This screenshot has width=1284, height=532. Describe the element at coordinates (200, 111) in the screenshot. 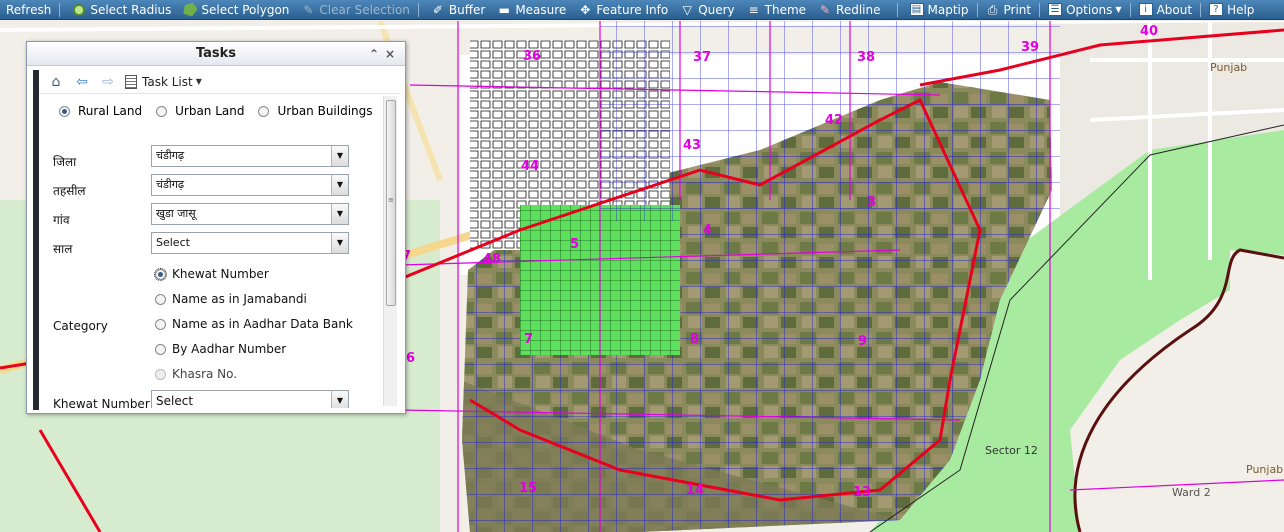

I see `radio-urban-land: Urban Land` at that location.